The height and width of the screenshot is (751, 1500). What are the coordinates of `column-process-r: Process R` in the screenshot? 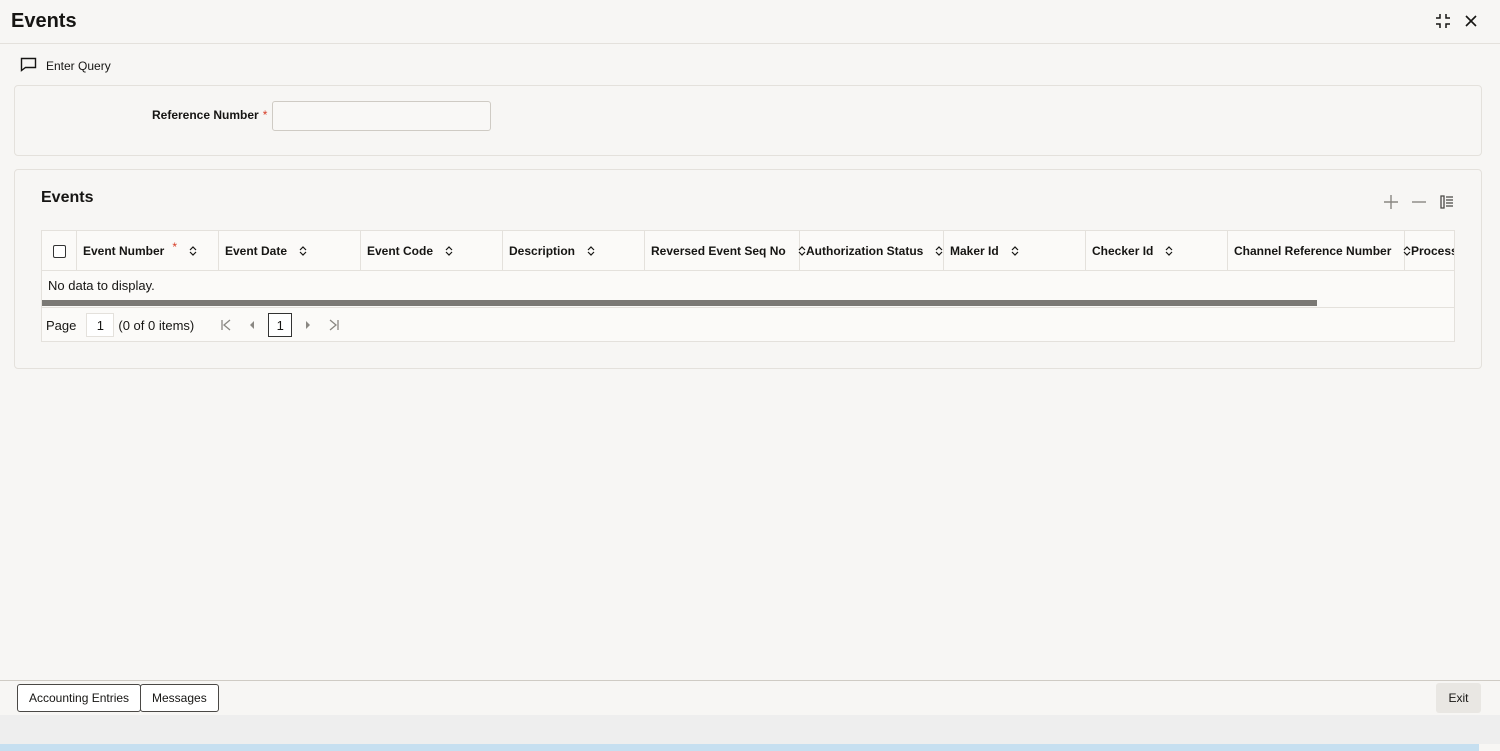 It's located at (1429, 251).